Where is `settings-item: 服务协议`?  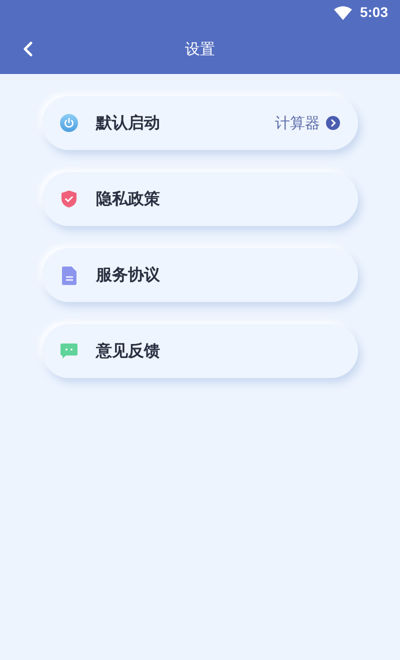
settings-item: 服务协议 is located at coordinates (200, 275).